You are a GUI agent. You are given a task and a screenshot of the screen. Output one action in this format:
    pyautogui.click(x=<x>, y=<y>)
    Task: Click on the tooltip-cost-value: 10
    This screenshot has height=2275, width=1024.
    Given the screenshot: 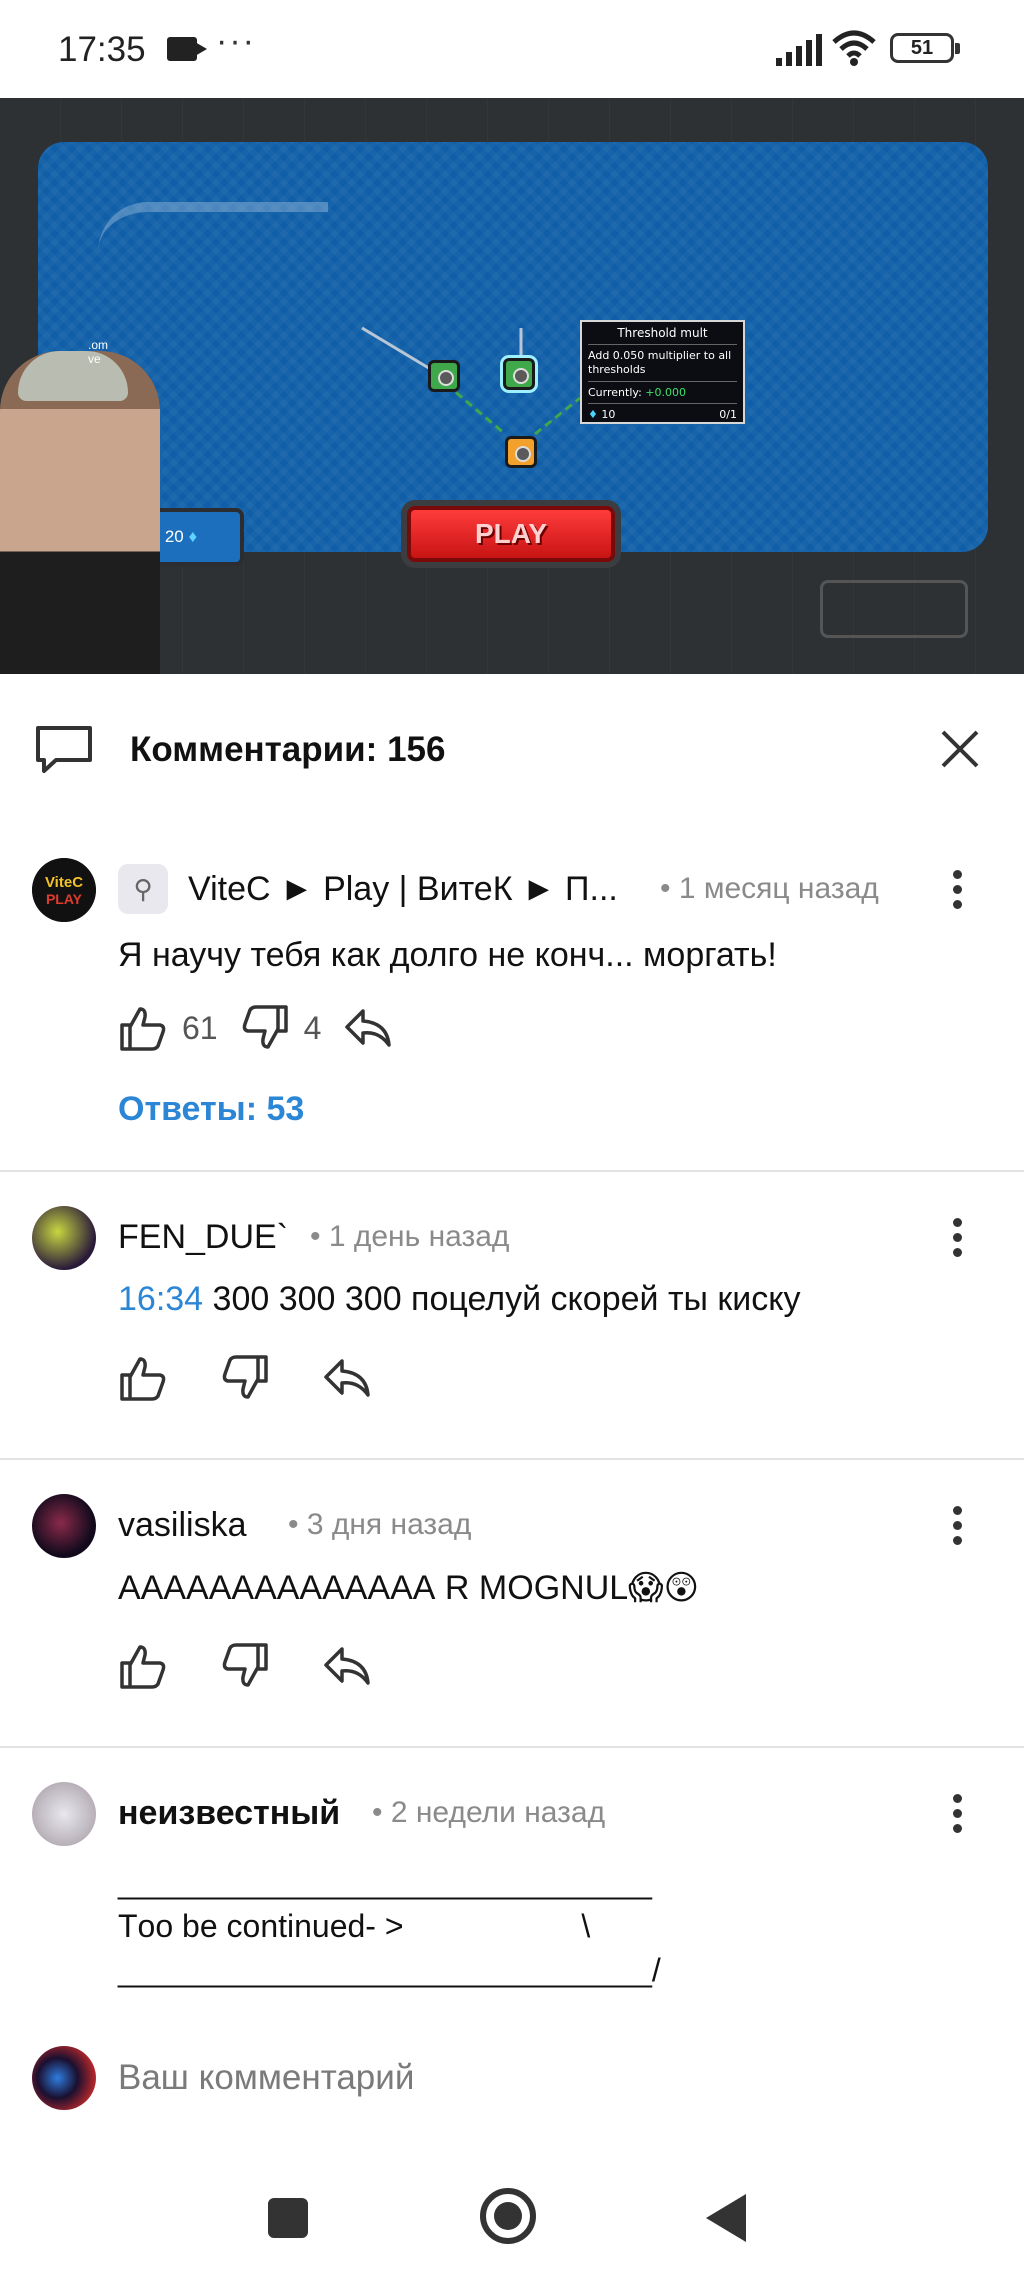 What is the action you would take?
    pyautogui.click(x=608, y=414)
    